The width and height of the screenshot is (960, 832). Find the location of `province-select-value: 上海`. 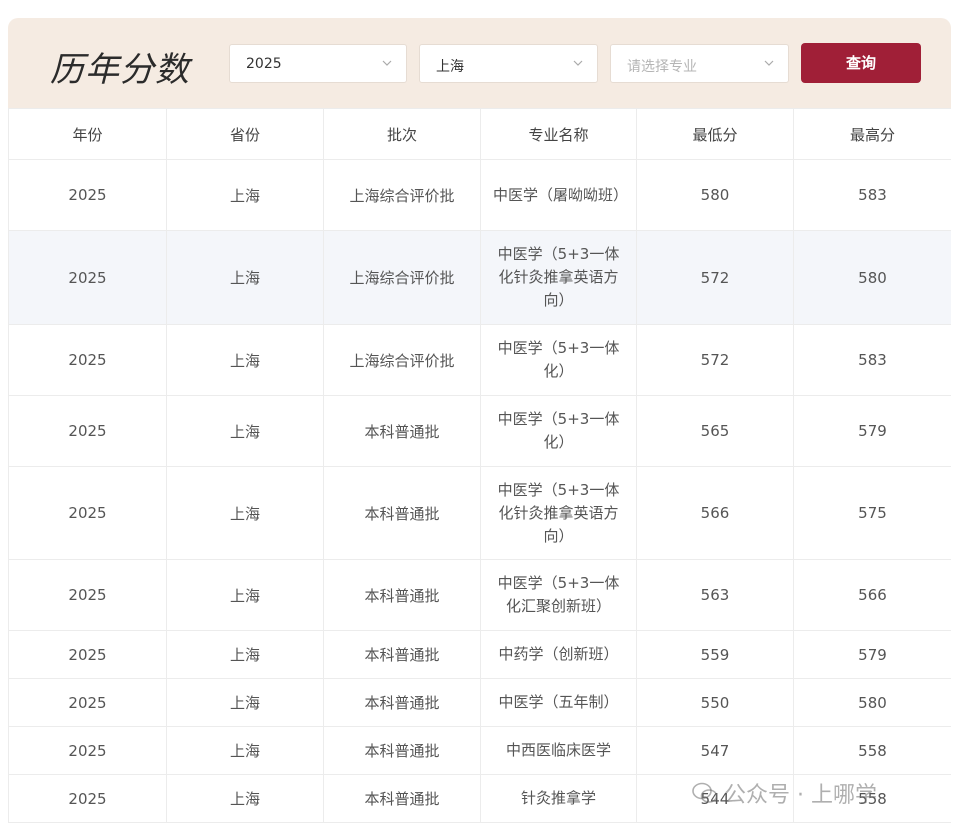

province-select-value: 上海 is located at coordinates (450, 67).